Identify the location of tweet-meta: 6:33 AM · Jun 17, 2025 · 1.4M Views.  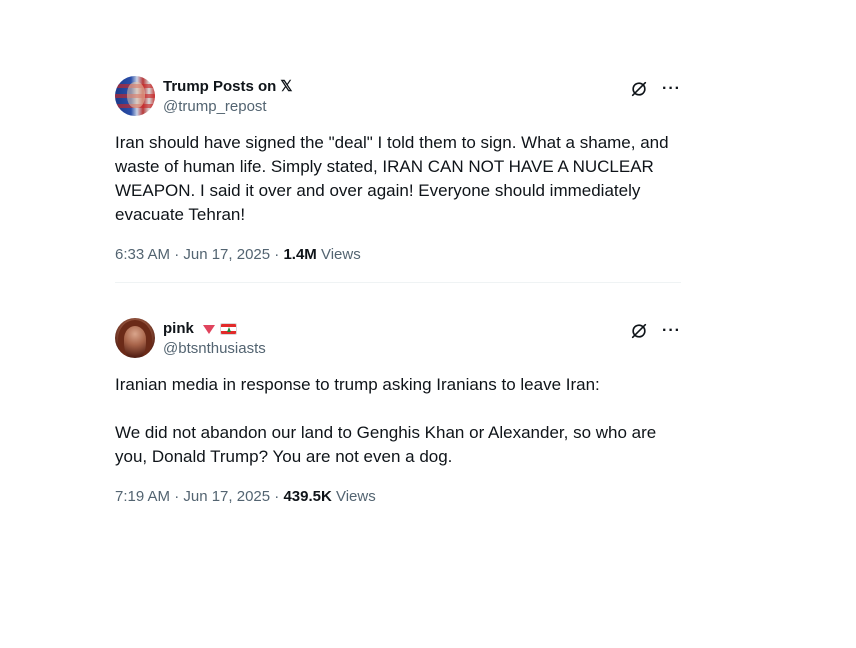
(398, 255).